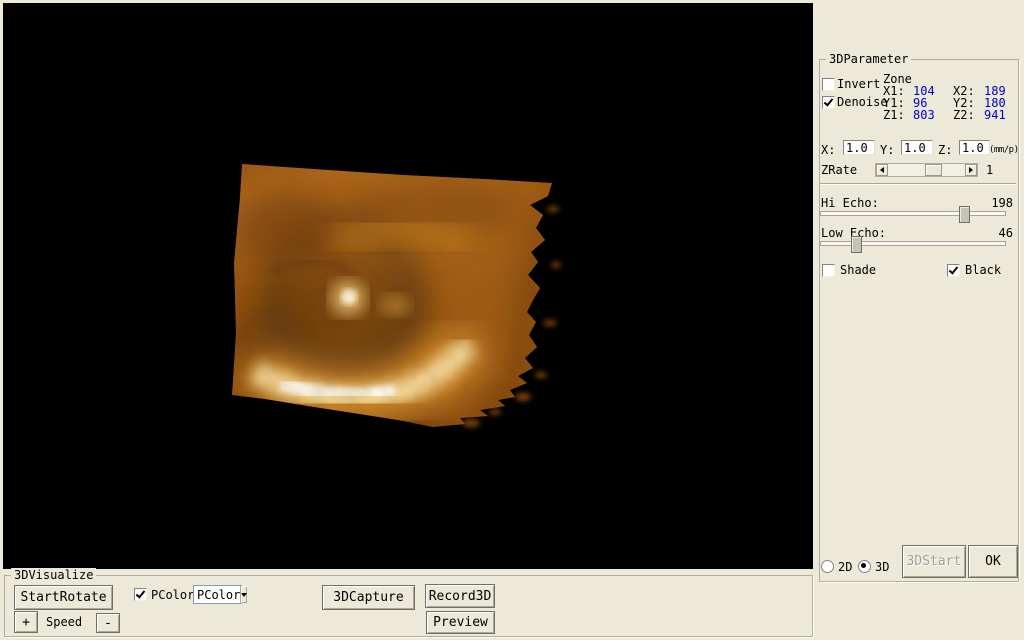  What do you see at coordinates (887, 150) in the screenshot?
I see `y-scale-label: Y:` at bounding box center [887, 150].